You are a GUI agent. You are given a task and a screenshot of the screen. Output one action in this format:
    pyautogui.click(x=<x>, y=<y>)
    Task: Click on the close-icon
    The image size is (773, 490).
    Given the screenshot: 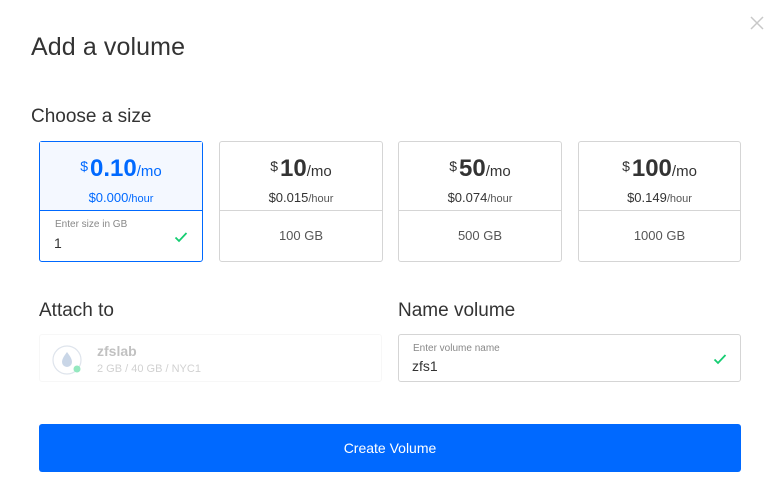 What is the action you would take?
    pyautogui.click(x=757, y=23)
    